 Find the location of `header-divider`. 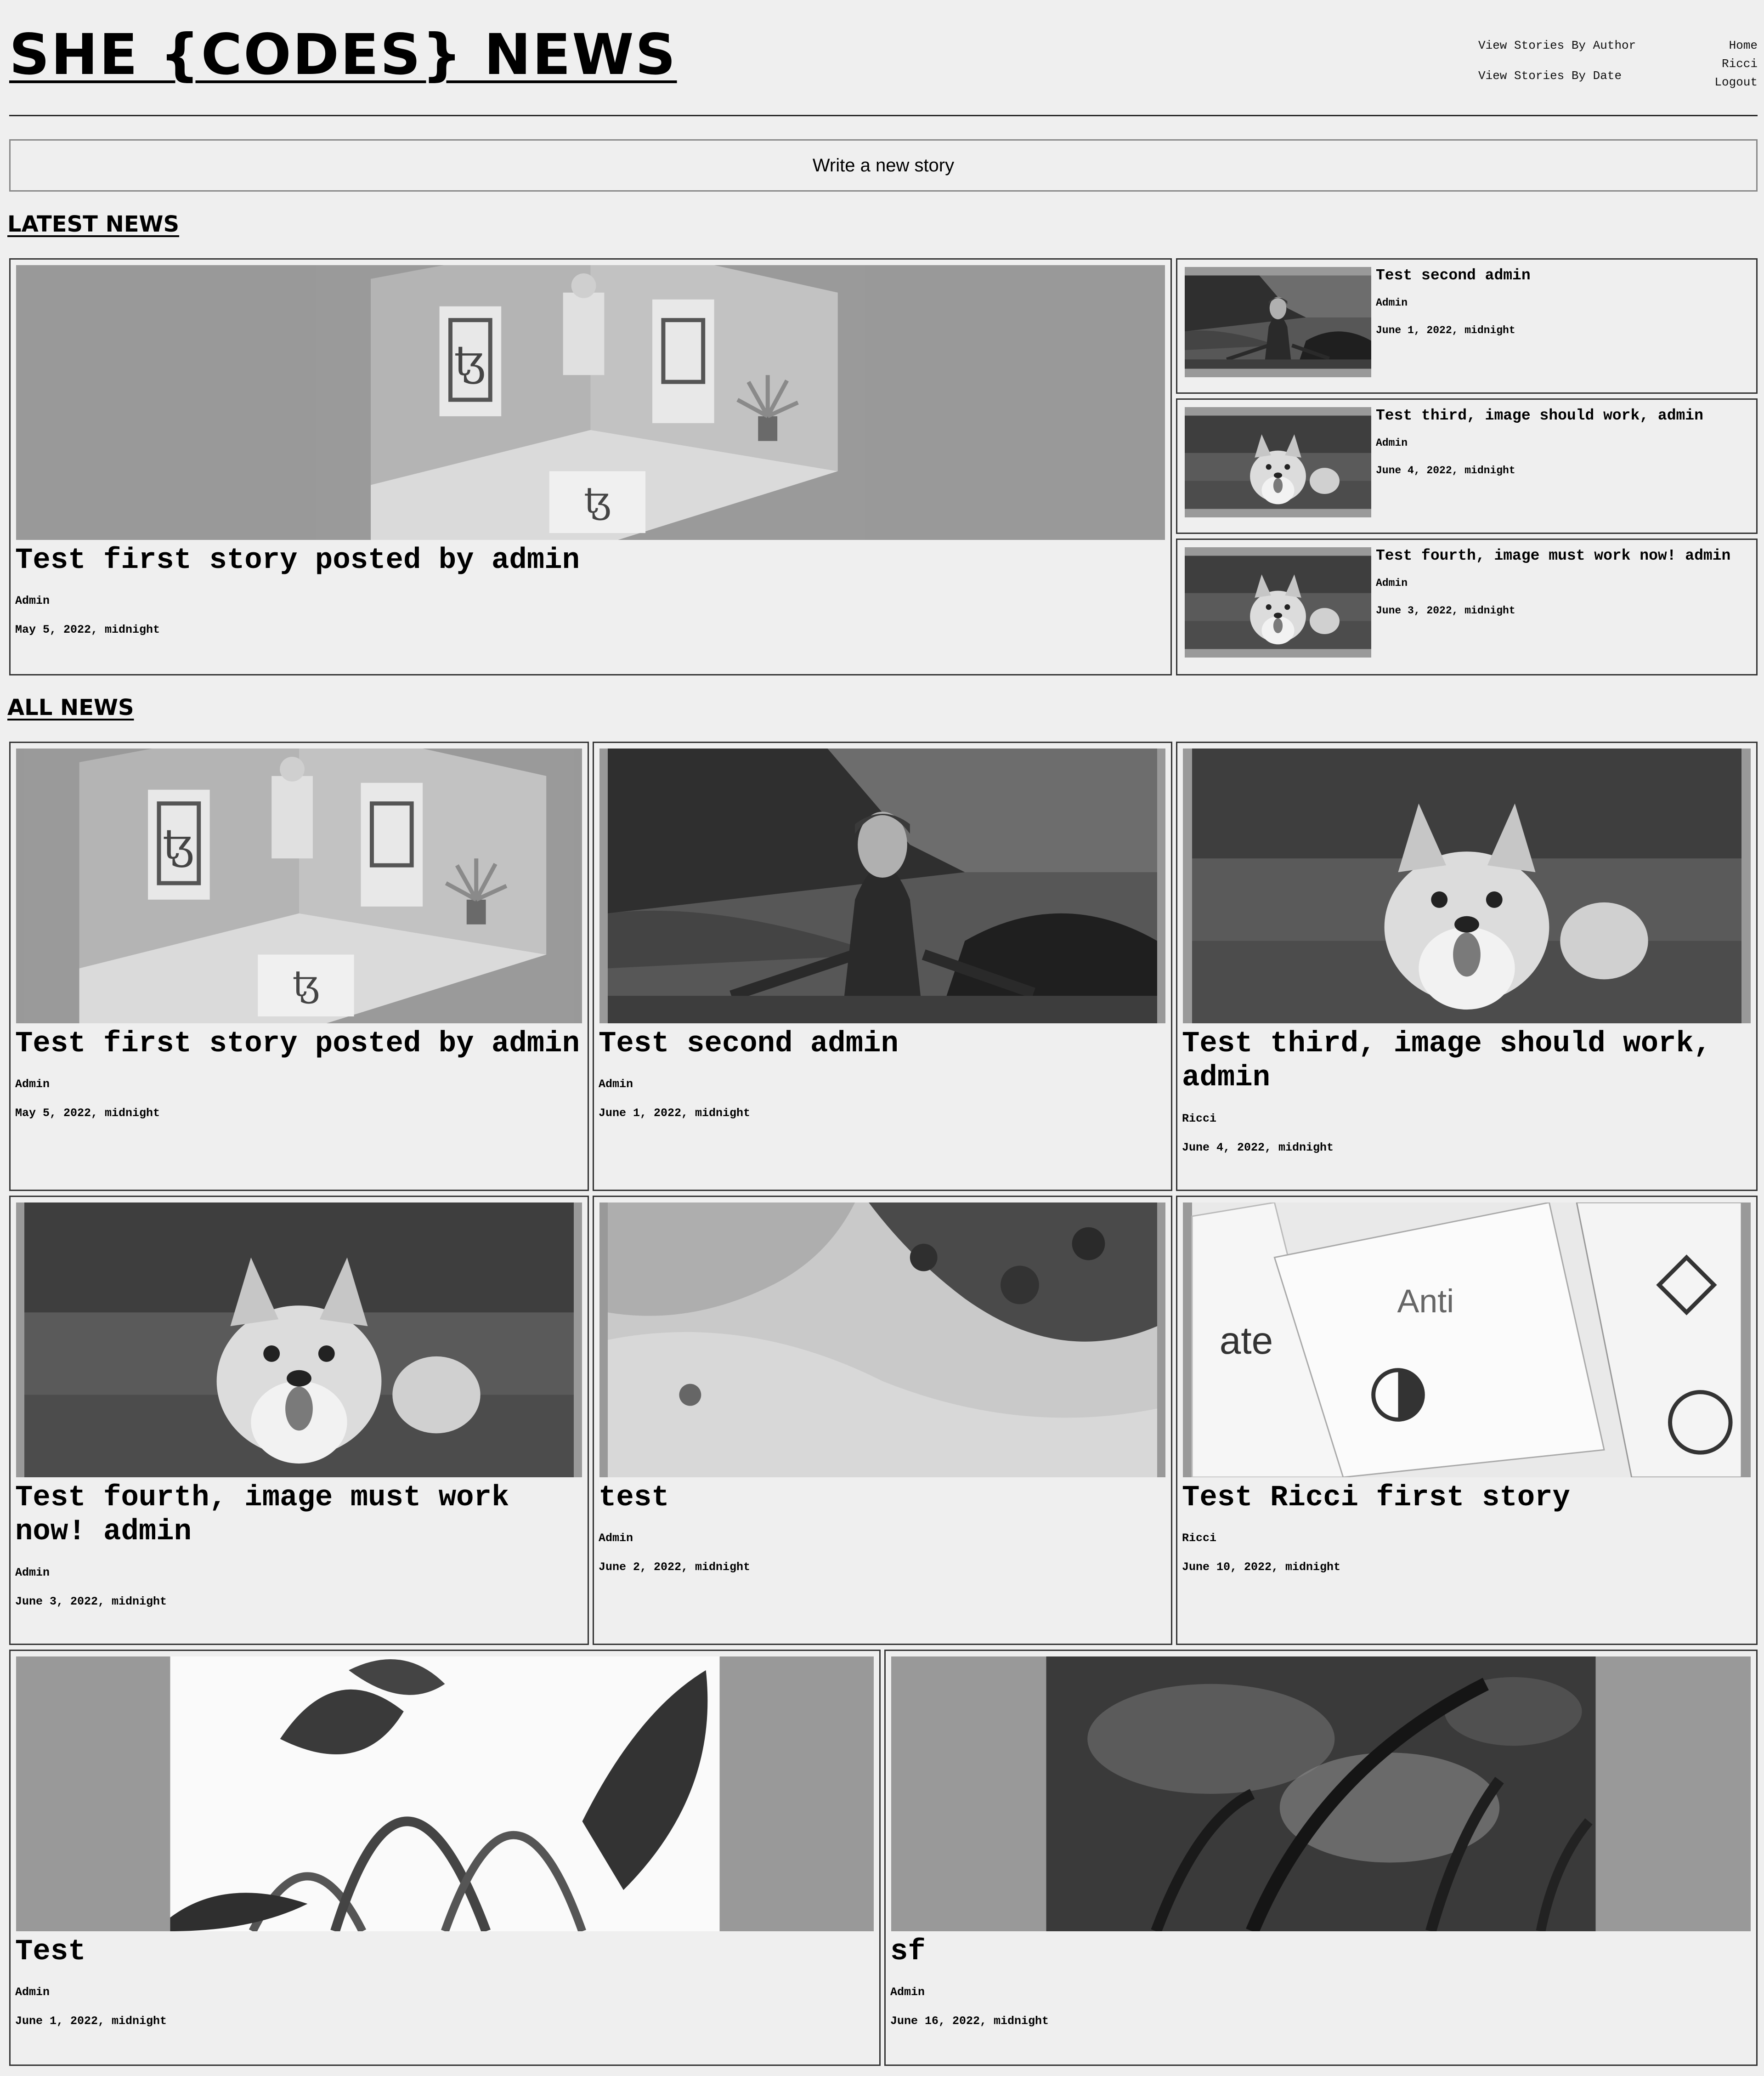

header-divider is located at coordinates (883, 116).